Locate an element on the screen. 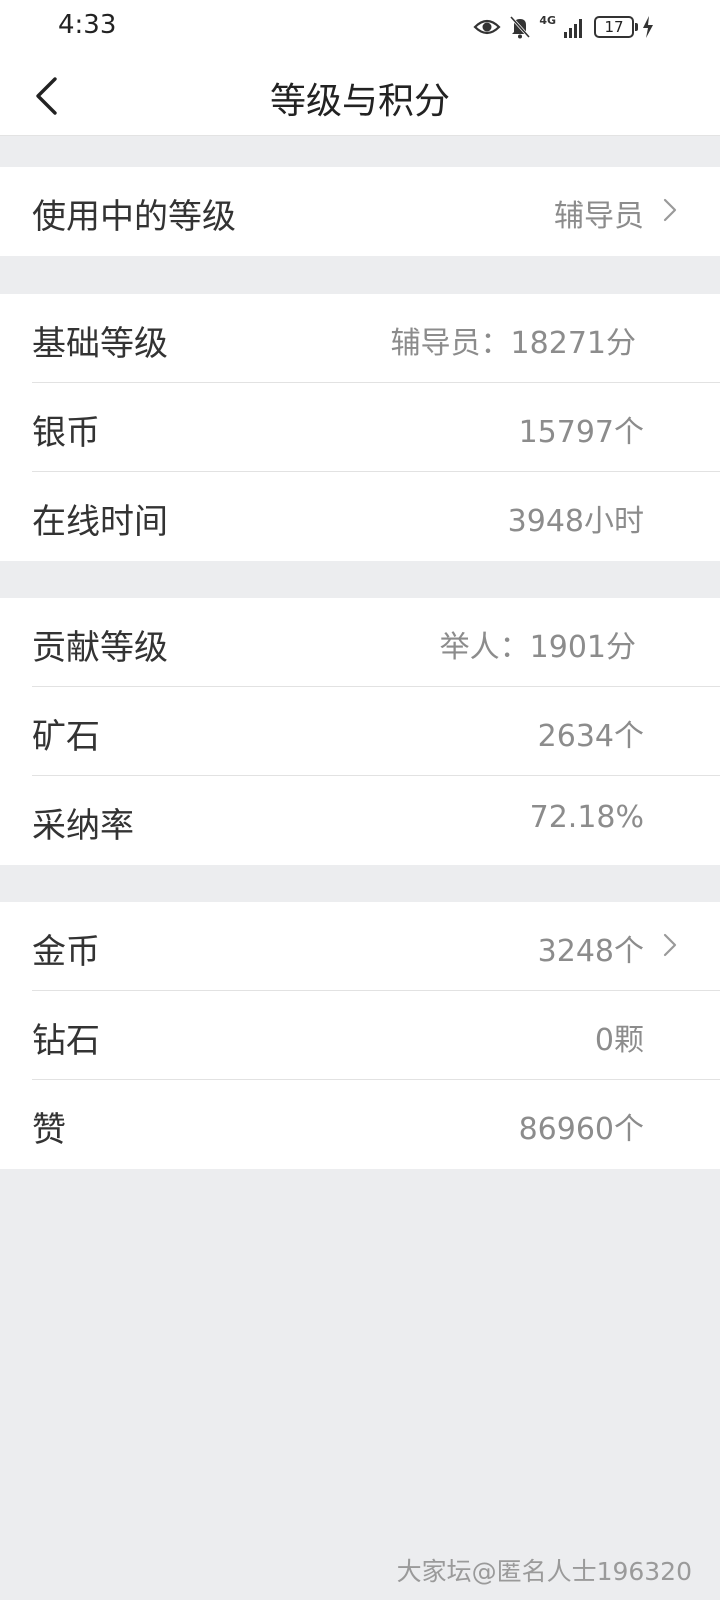  status-bar: 4:33 4G 17 is located at coordinates (360, 28).